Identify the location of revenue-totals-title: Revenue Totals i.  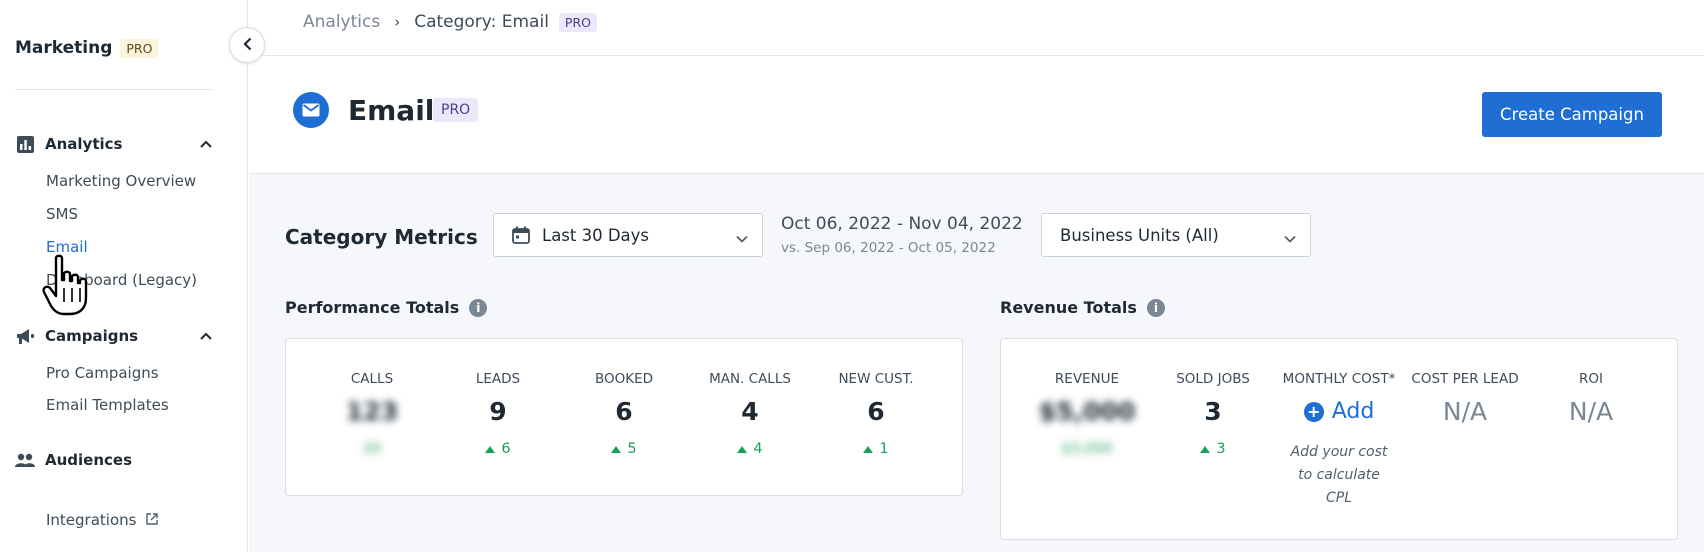
(1082, 307).